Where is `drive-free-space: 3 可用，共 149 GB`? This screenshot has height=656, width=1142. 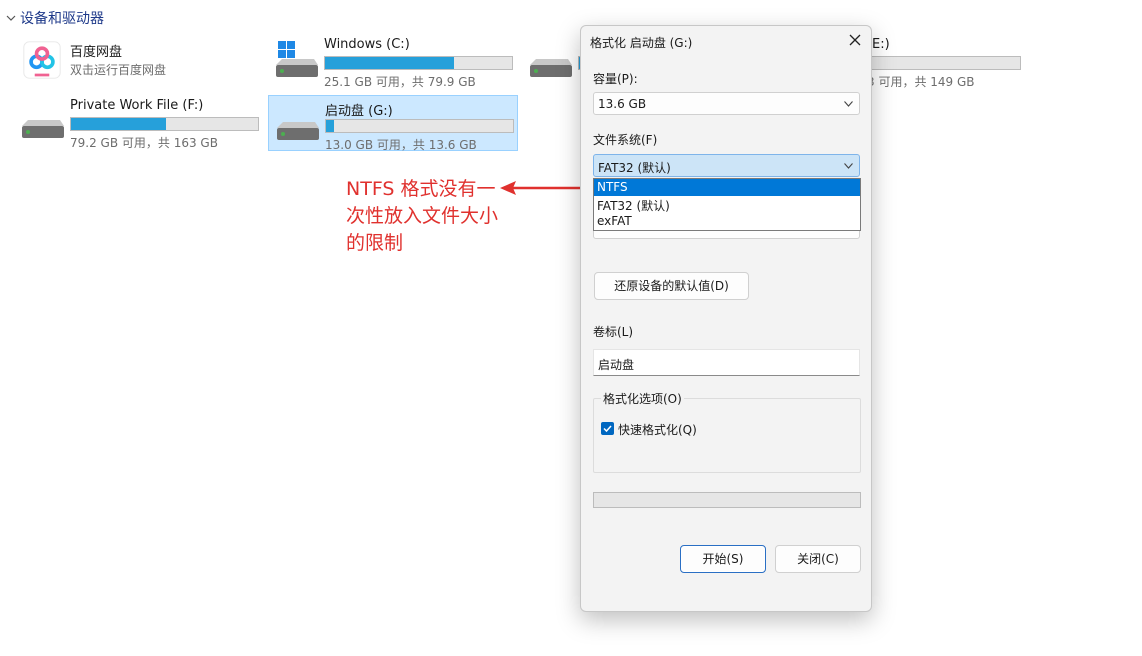 drive-free-space: 3 可用，共 149 GB is located at coordinates (921, 82).